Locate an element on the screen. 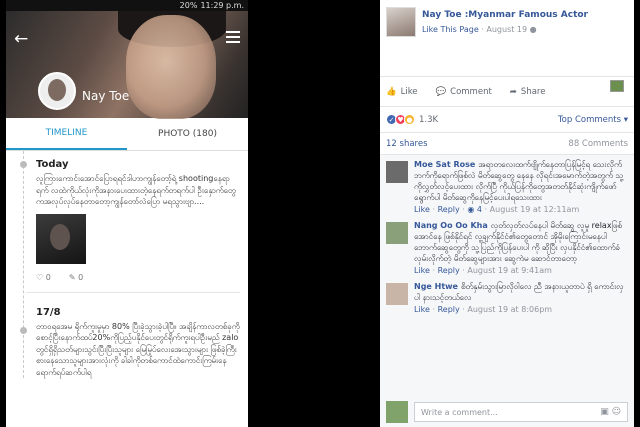 The width and height of the screenshot is (640, 427). share-button: ➦ Share is located at coordinates (528, 92).